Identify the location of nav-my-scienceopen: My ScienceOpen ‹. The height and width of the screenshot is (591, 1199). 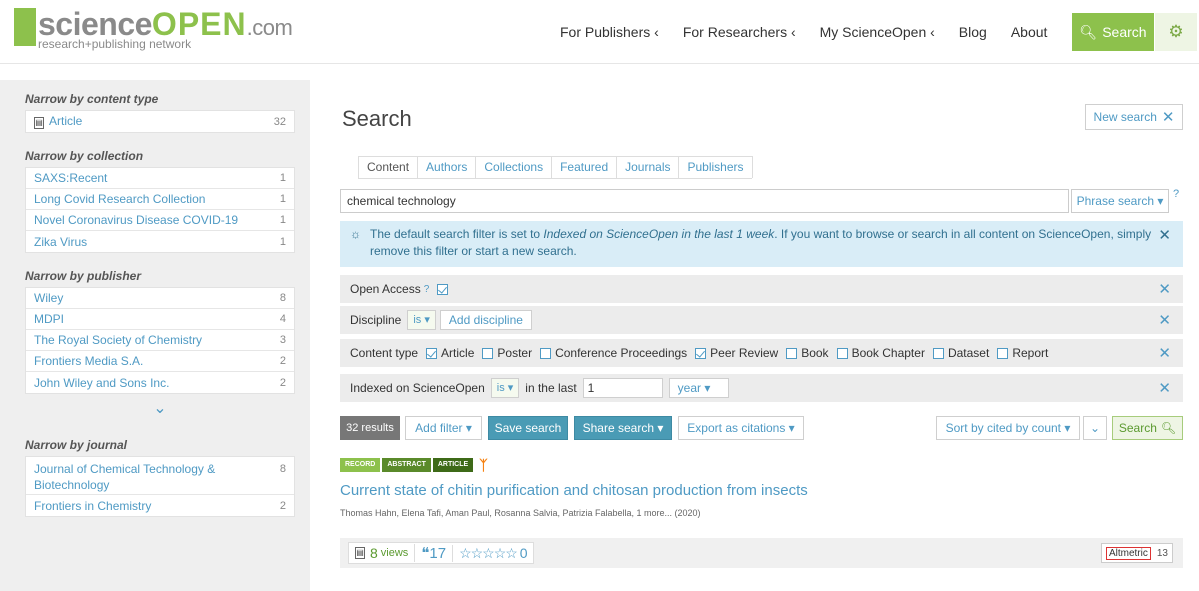
(877, 32).